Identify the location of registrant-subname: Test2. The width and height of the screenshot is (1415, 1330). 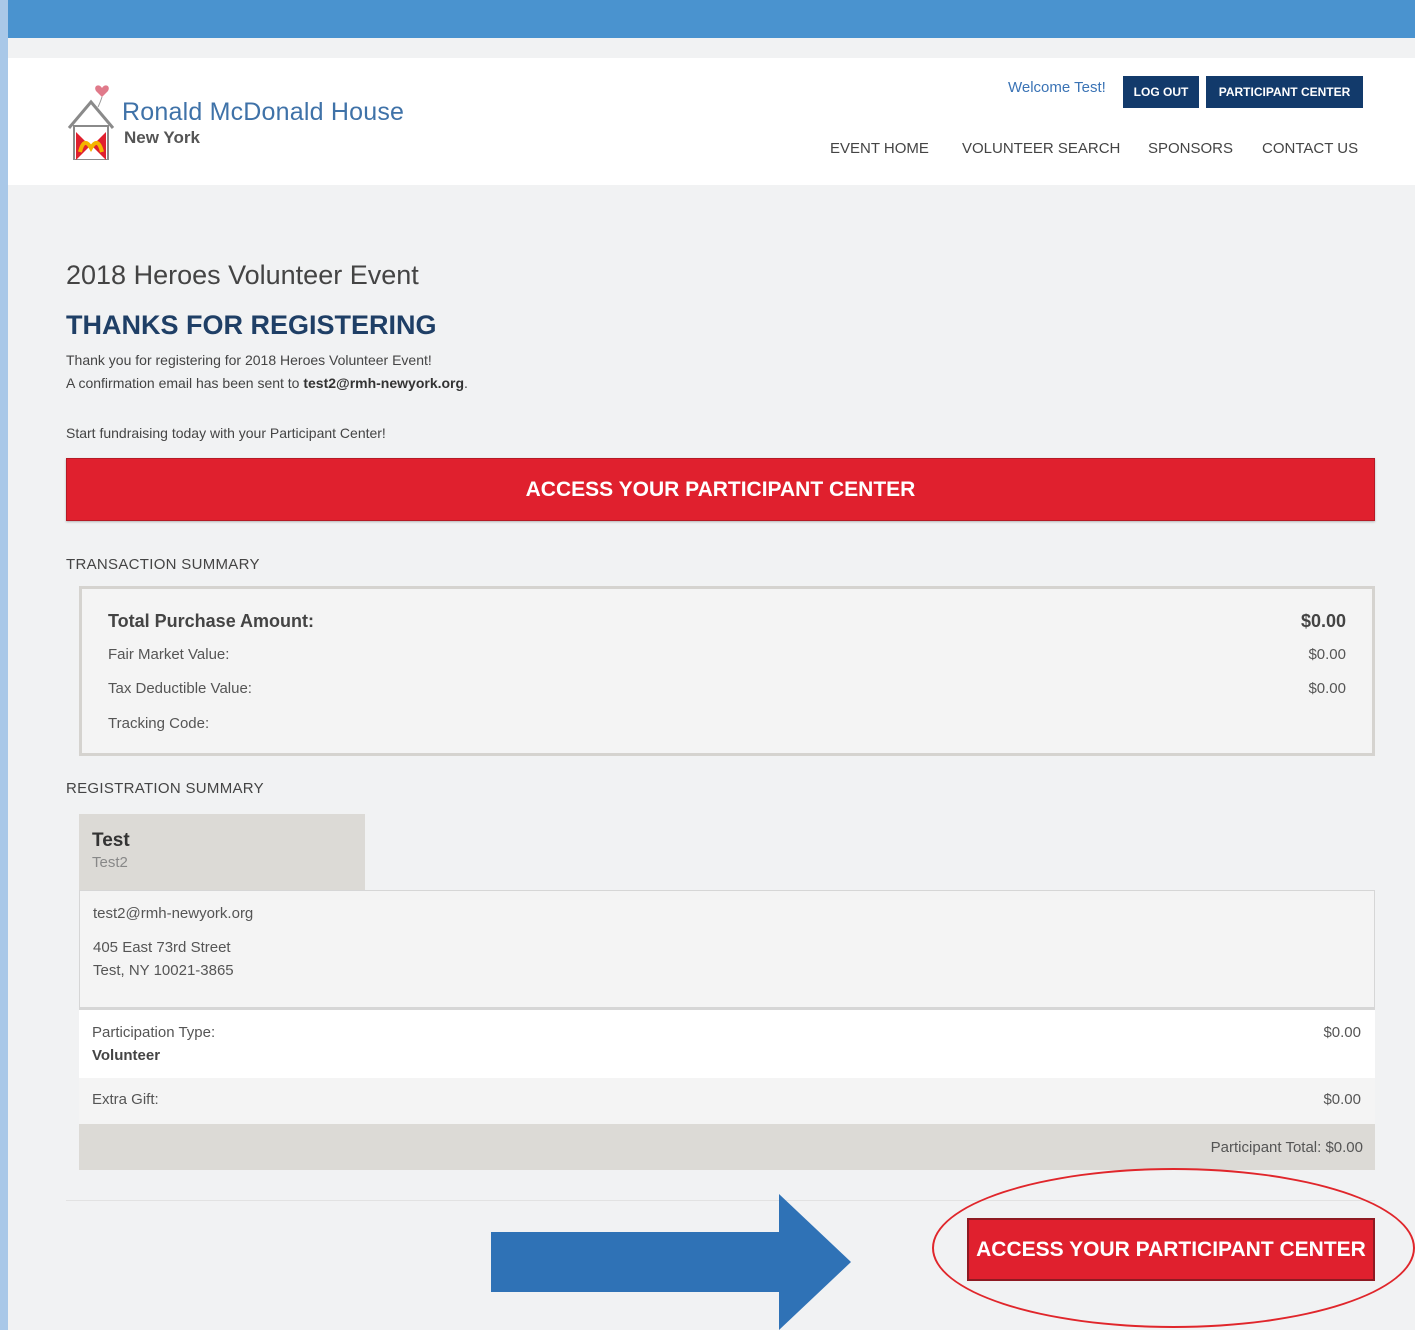
(110, 862).